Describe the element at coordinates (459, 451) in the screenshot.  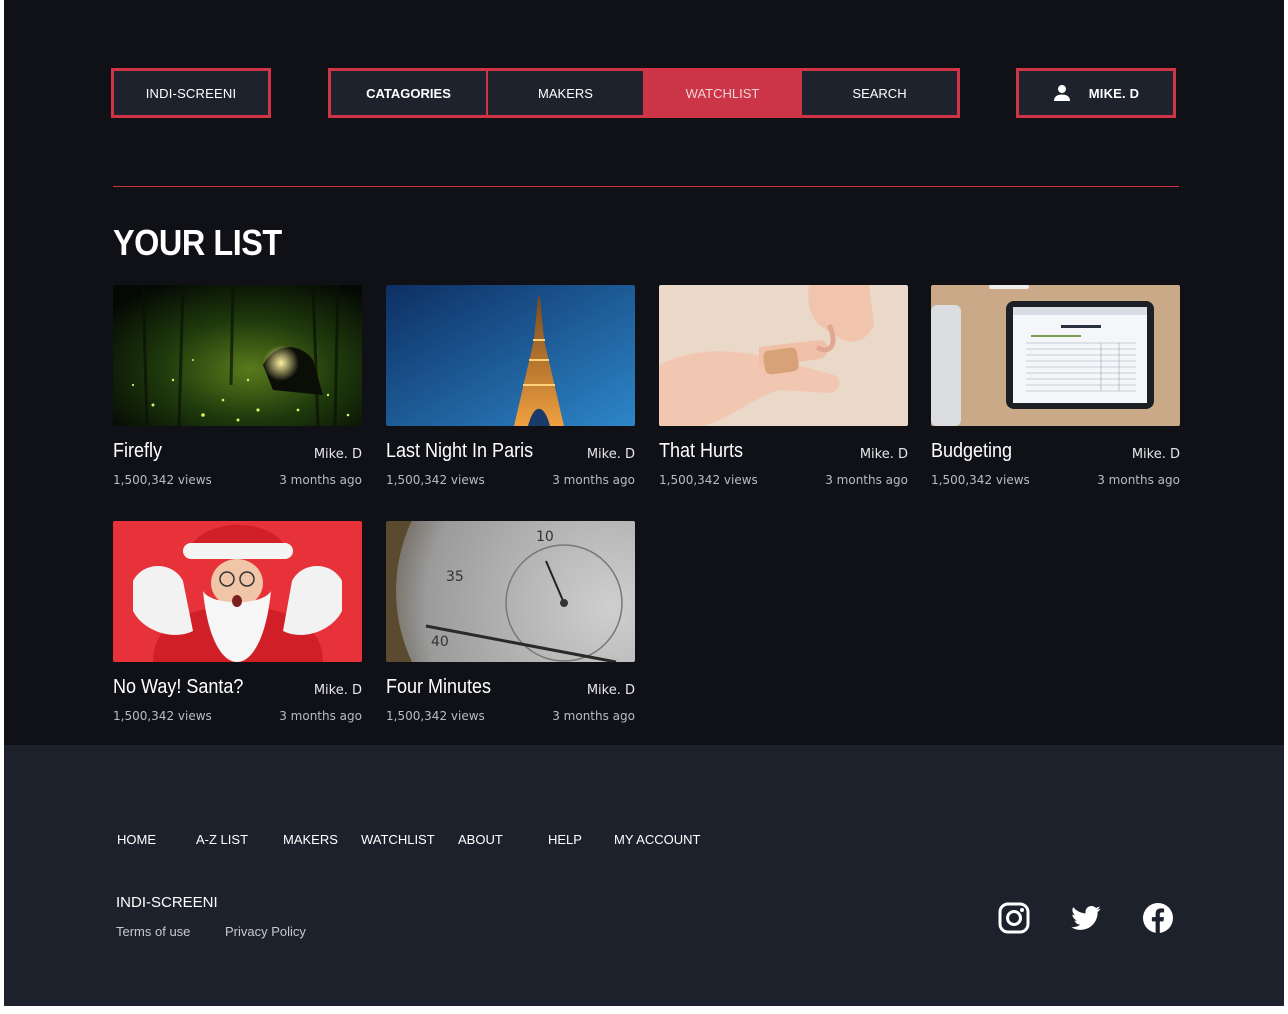
I see `video-title: Last Night In Paris` at that location.